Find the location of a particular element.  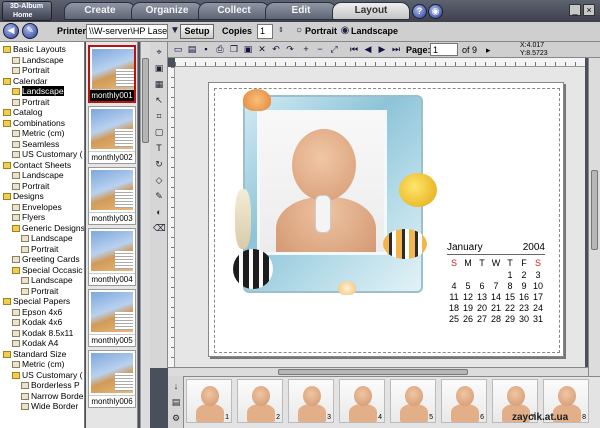

zoom-icon: ⤢ is located at coordinates (334, 49).